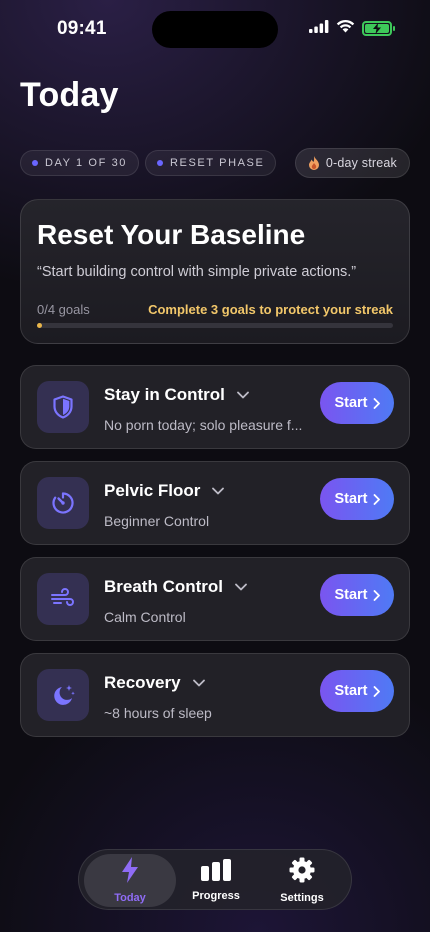 The height and width of the screenshot is (932, 430). I want to click on tab-settings: Settings, so click(302, 880).